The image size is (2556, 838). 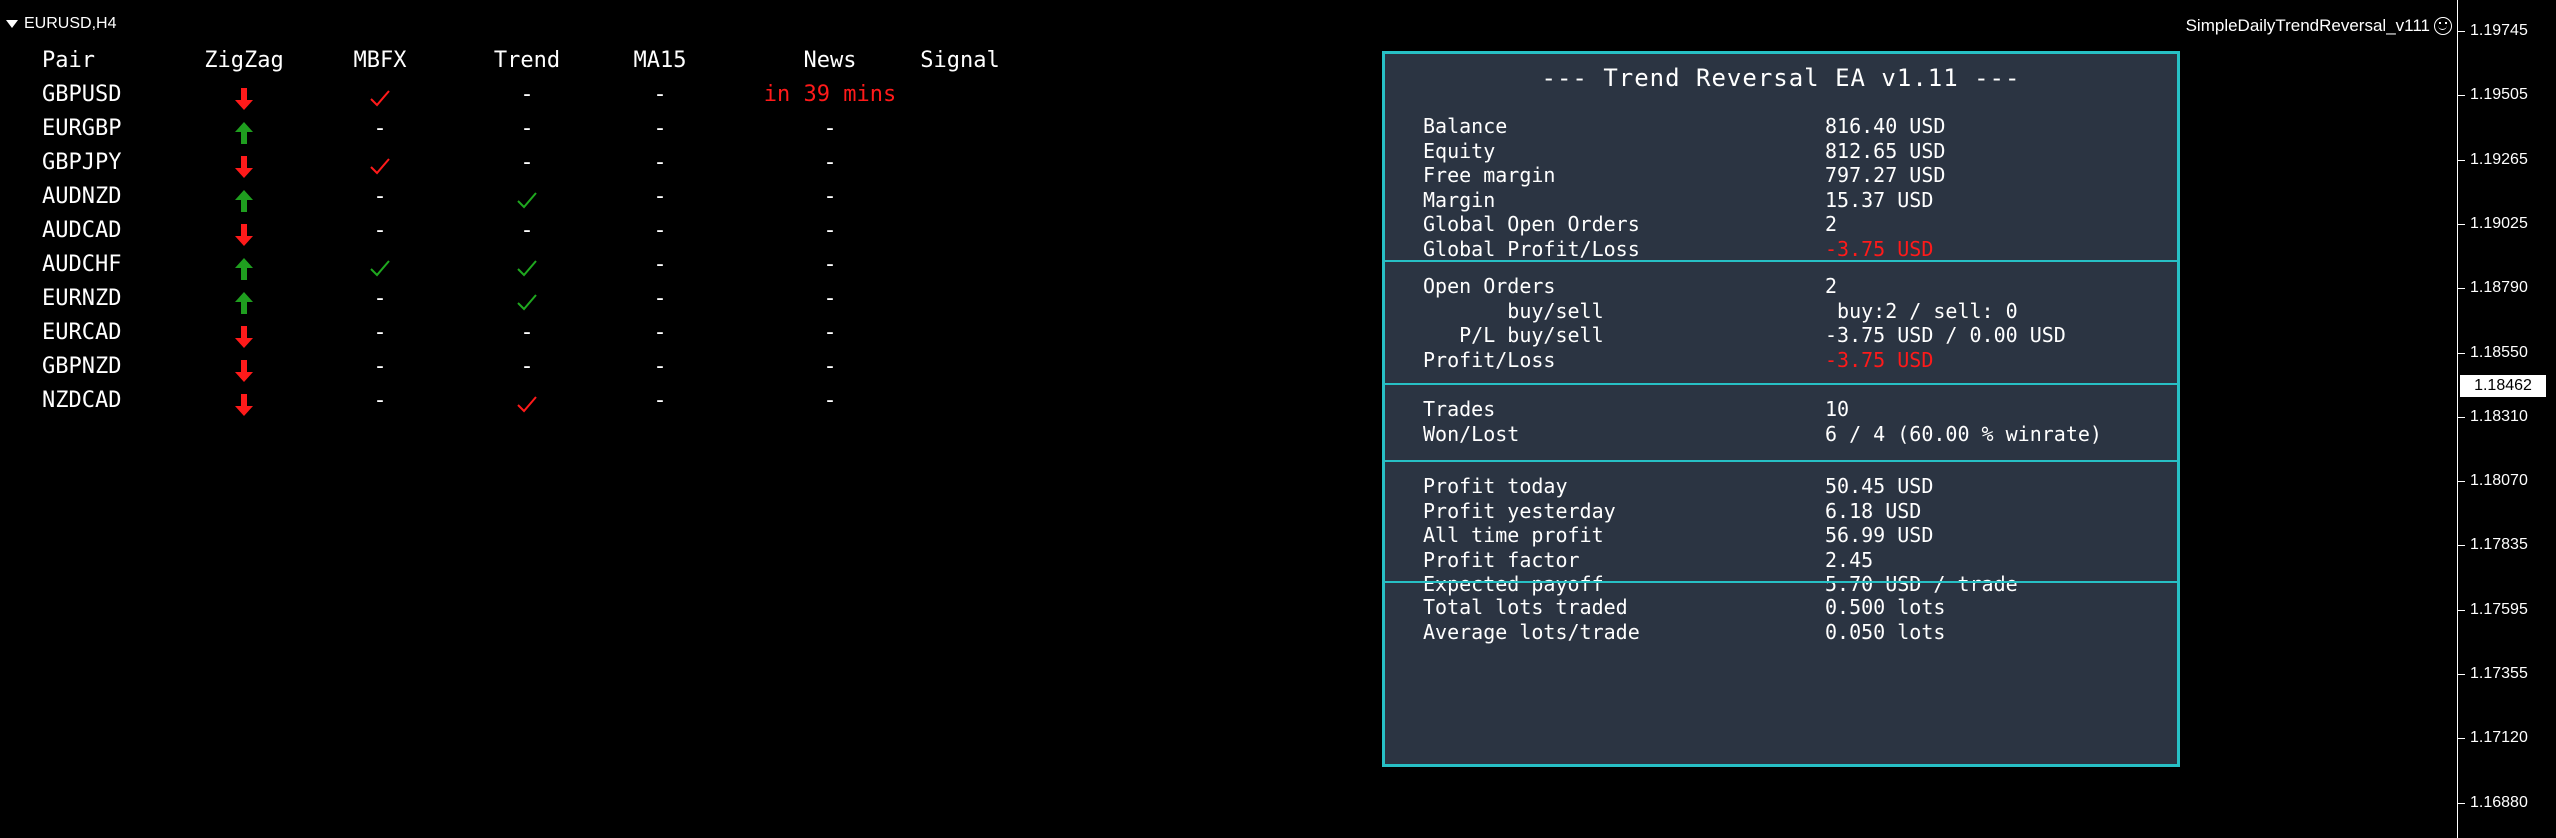 I want to click on tick-label: 1.18550, so click(x=2499, y=352).